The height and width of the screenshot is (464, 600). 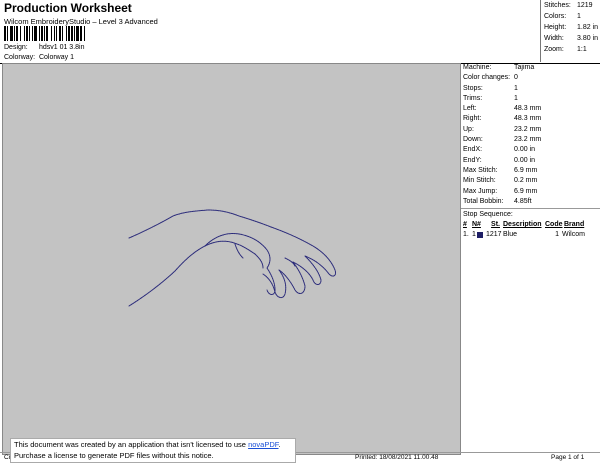 I want to click on col-brand: Brand, so click(x=574, y=225).